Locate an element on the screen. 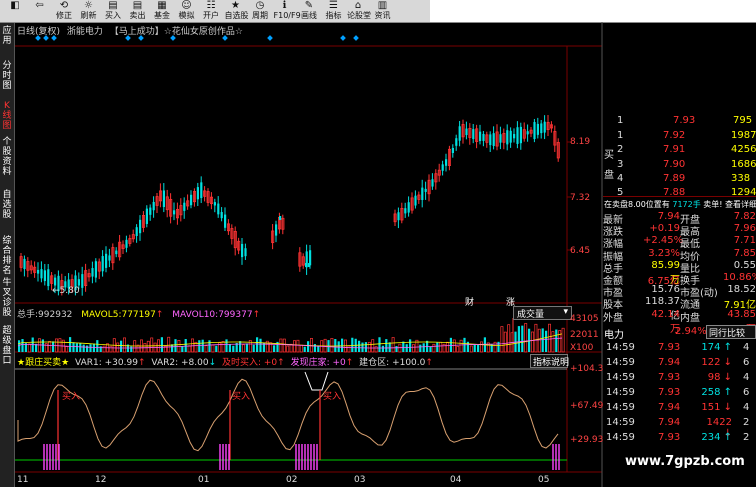 The height and width of the screenshot is (487, 756). sector-name: 电力 is located at coordinates (614, 333).